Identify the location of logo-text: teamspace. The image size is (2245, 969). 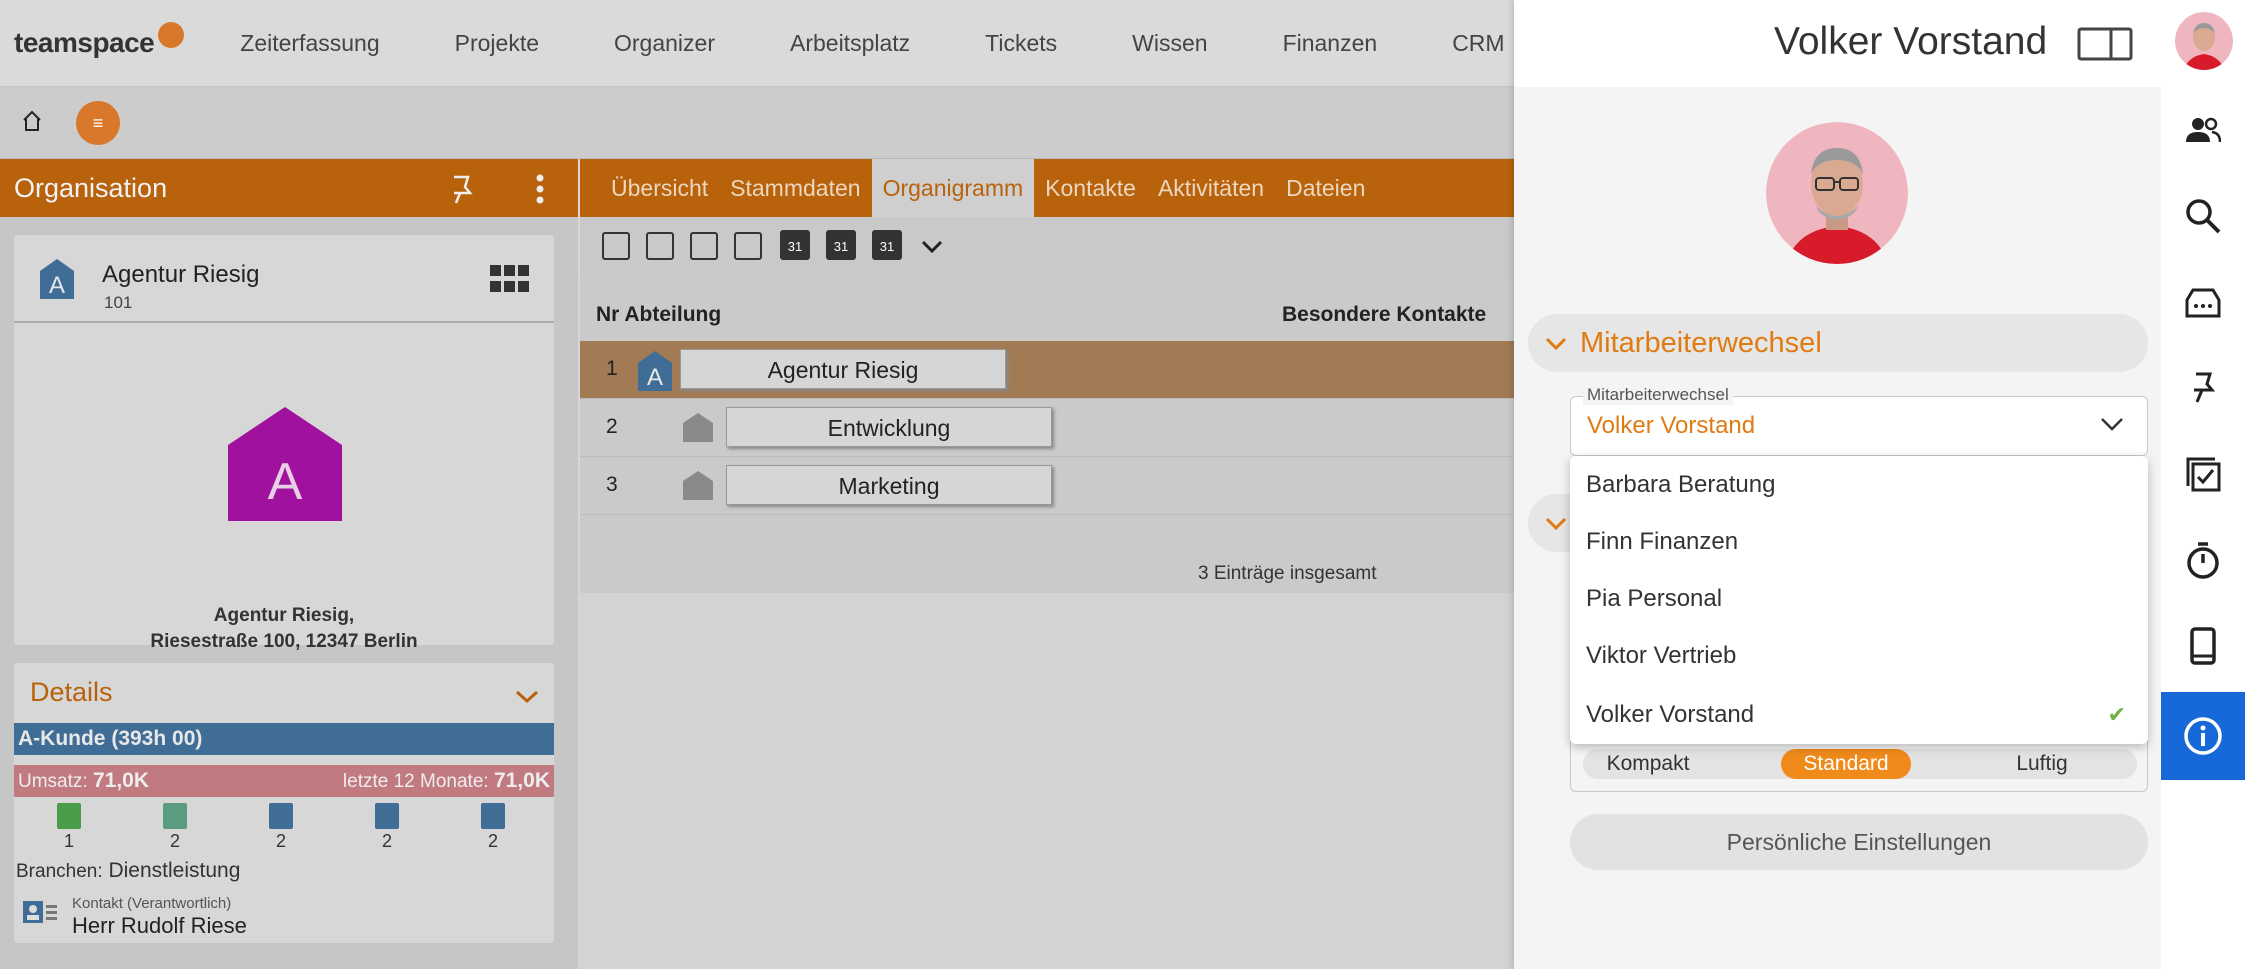
(84, 42).